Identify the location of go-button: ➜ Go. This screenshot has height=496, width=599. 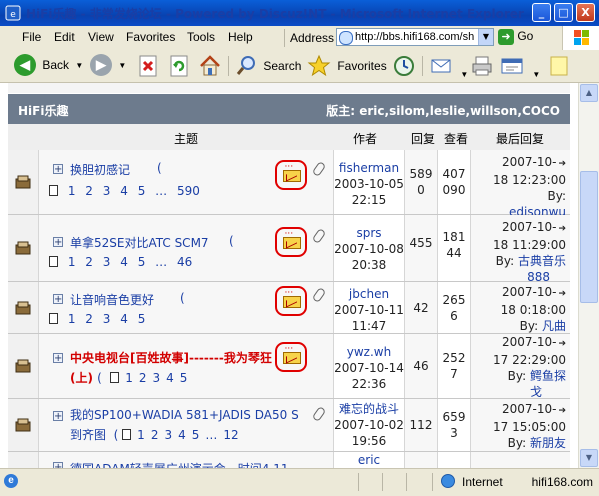
(515, 38).